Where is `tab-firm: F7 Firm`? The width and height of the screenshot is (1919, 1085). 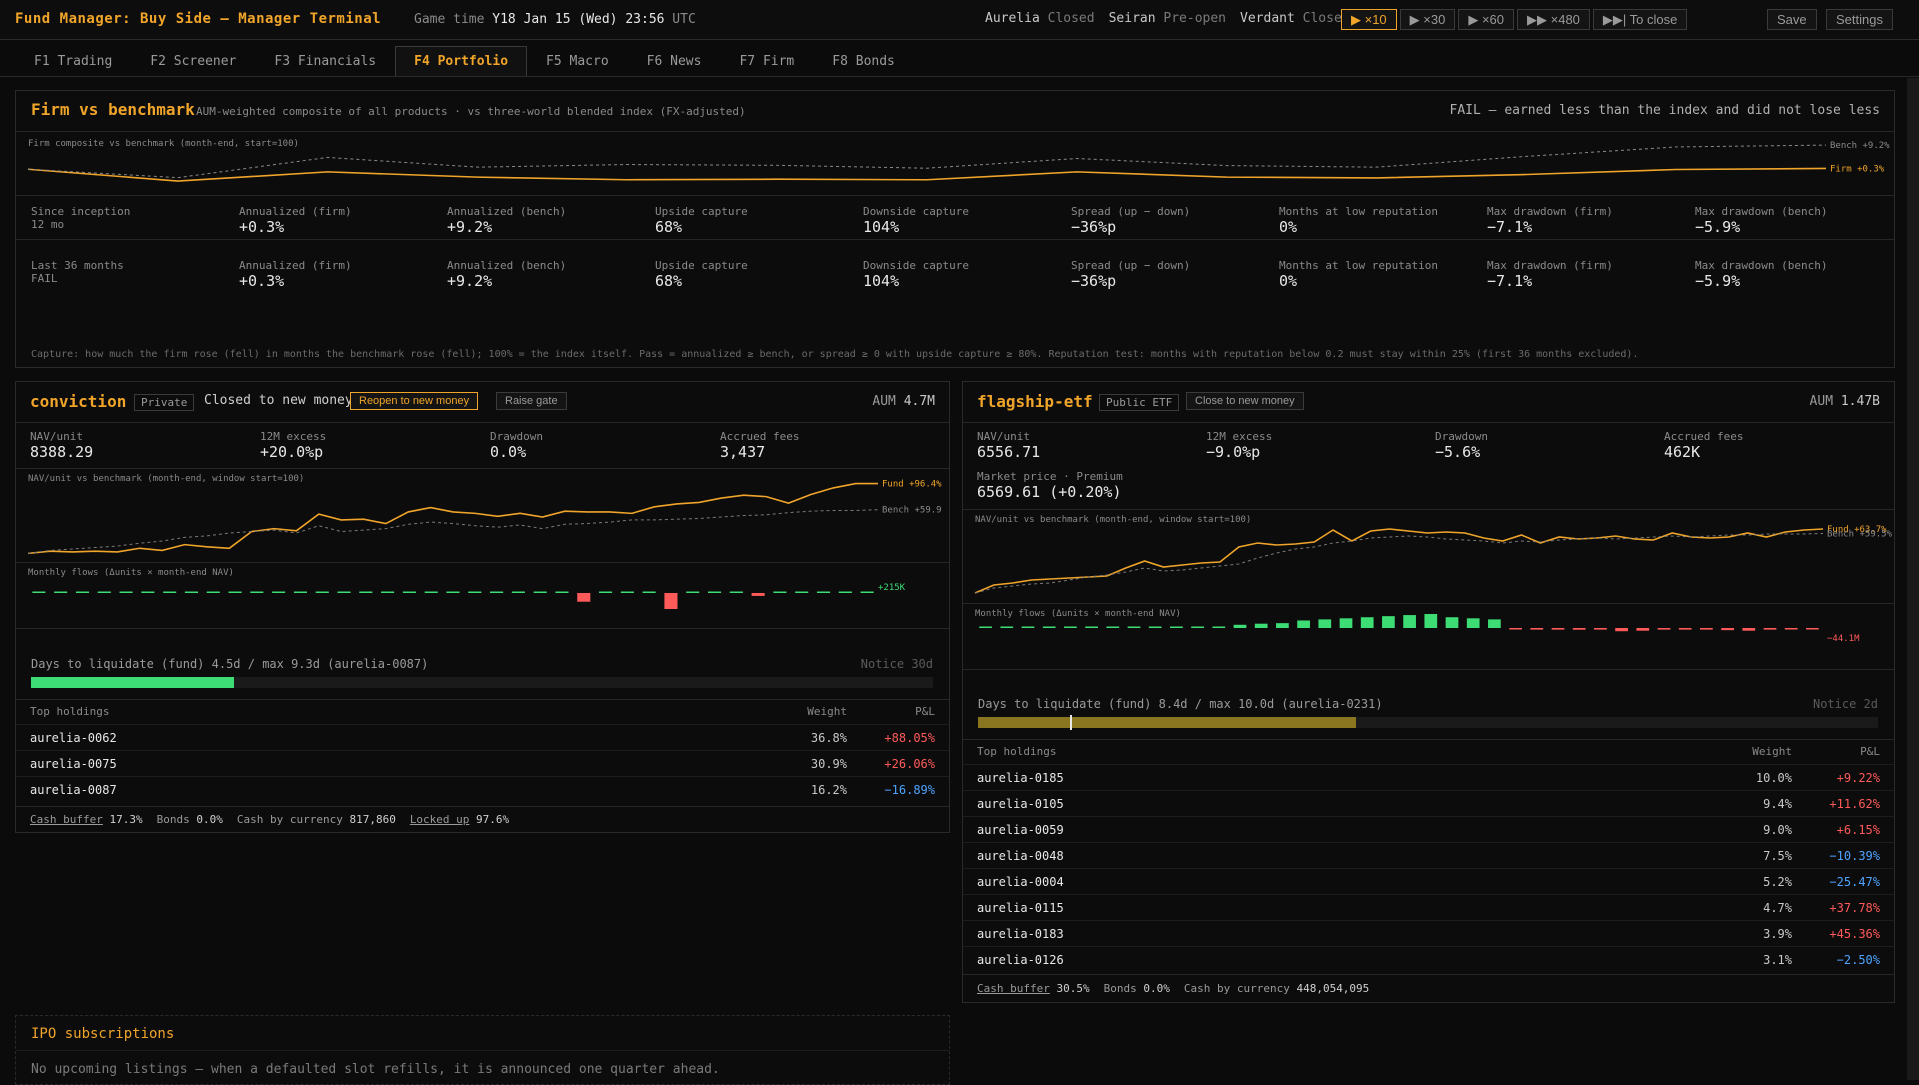 tab-firm: F7 Firm is located at coordinates (766, 61).